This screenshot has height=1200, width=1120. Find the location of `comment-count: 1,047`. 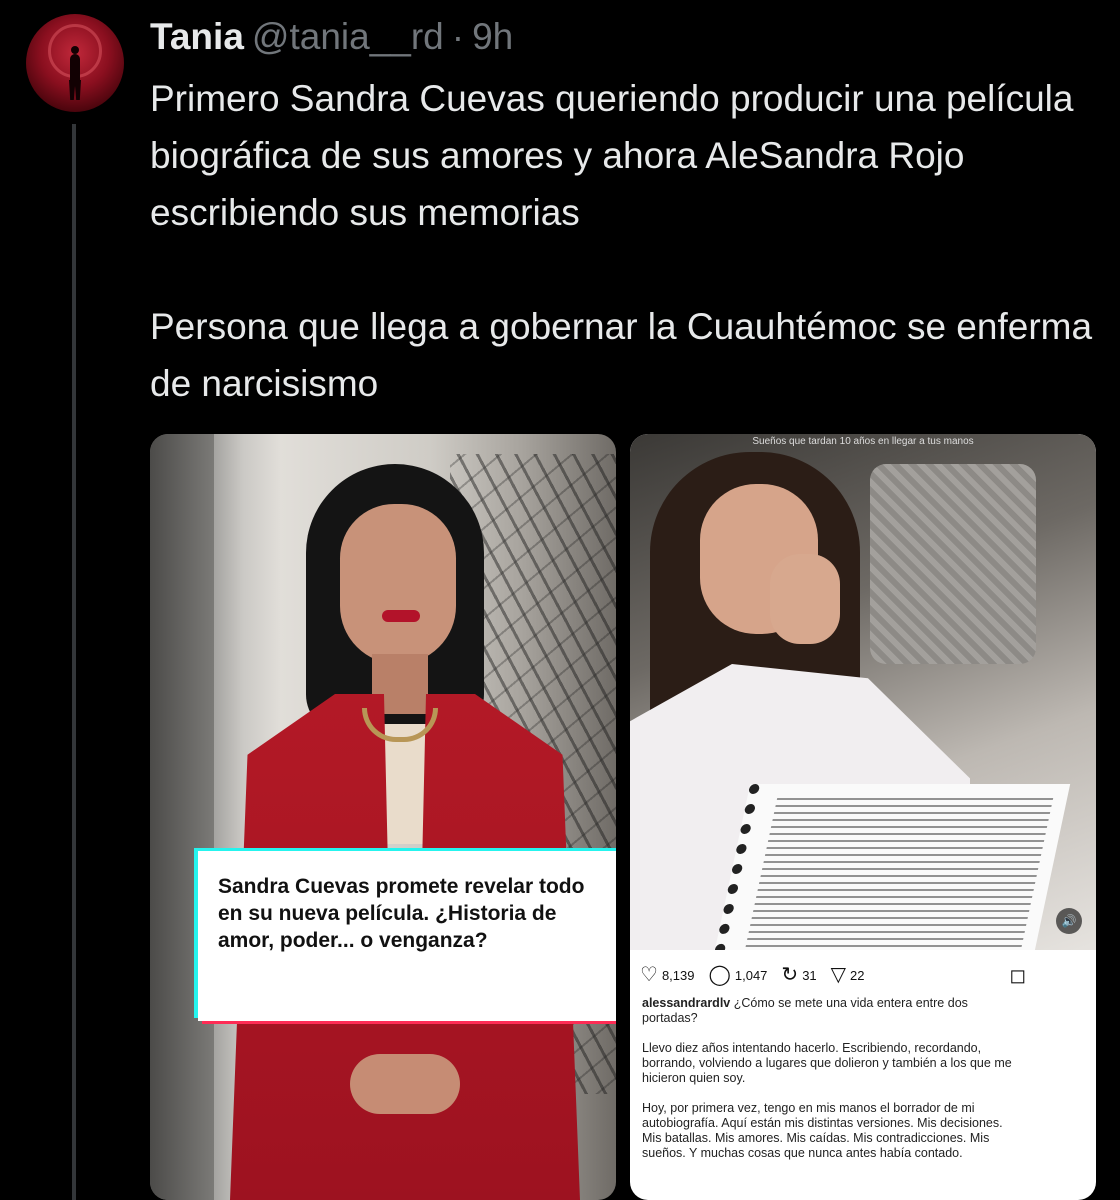

comment-count: 1,047 is located at coordinates (751, 975).